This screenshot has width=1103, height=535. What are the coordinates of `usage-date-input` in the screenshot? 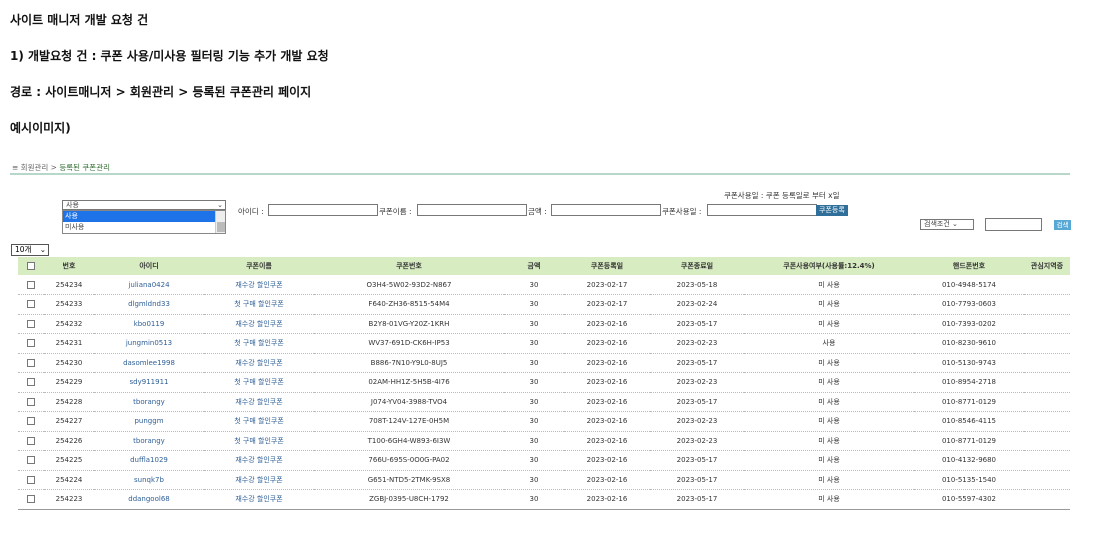 It's located at (762, 210).